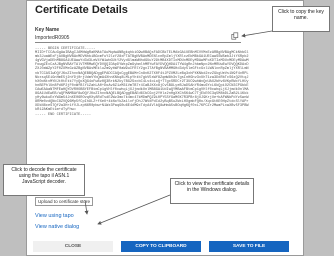 Image resolution: width=334 pixels, height=256 pixels. Describe the element at coordinates (249, 246) in the screenshot. I see `save-to-file-button: SAVE TO FILE` at that location.